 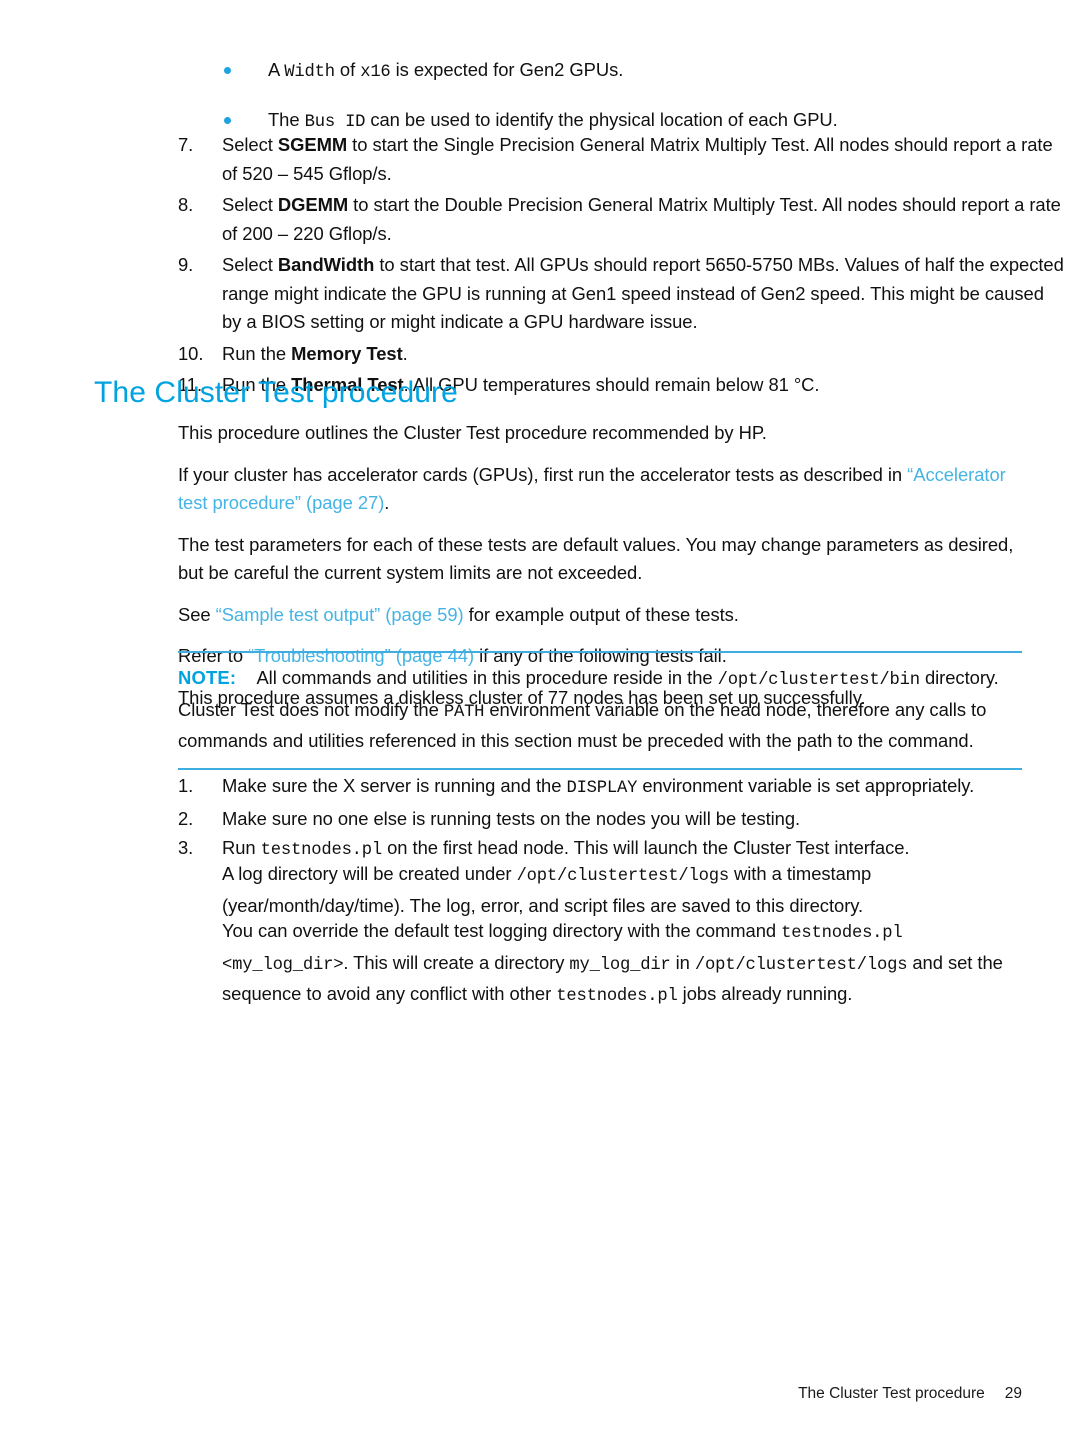 What do you see at coordinates (276, 69) in the screenshot?
I see `text-fragment: A` at bounding box center [276, 69].